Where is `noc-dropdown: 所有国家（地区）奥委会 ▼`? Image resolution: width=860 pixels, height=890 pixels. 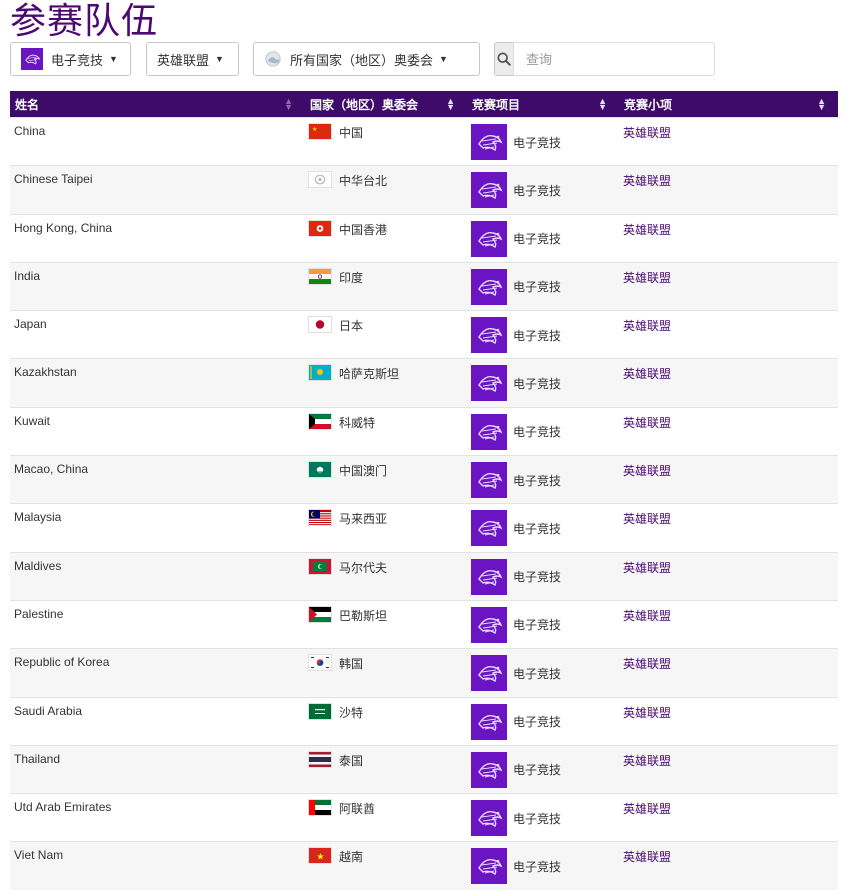 noc-dropdown: 所有国家（地区）奥委会 ▼ is located at coordinates (366, 59).